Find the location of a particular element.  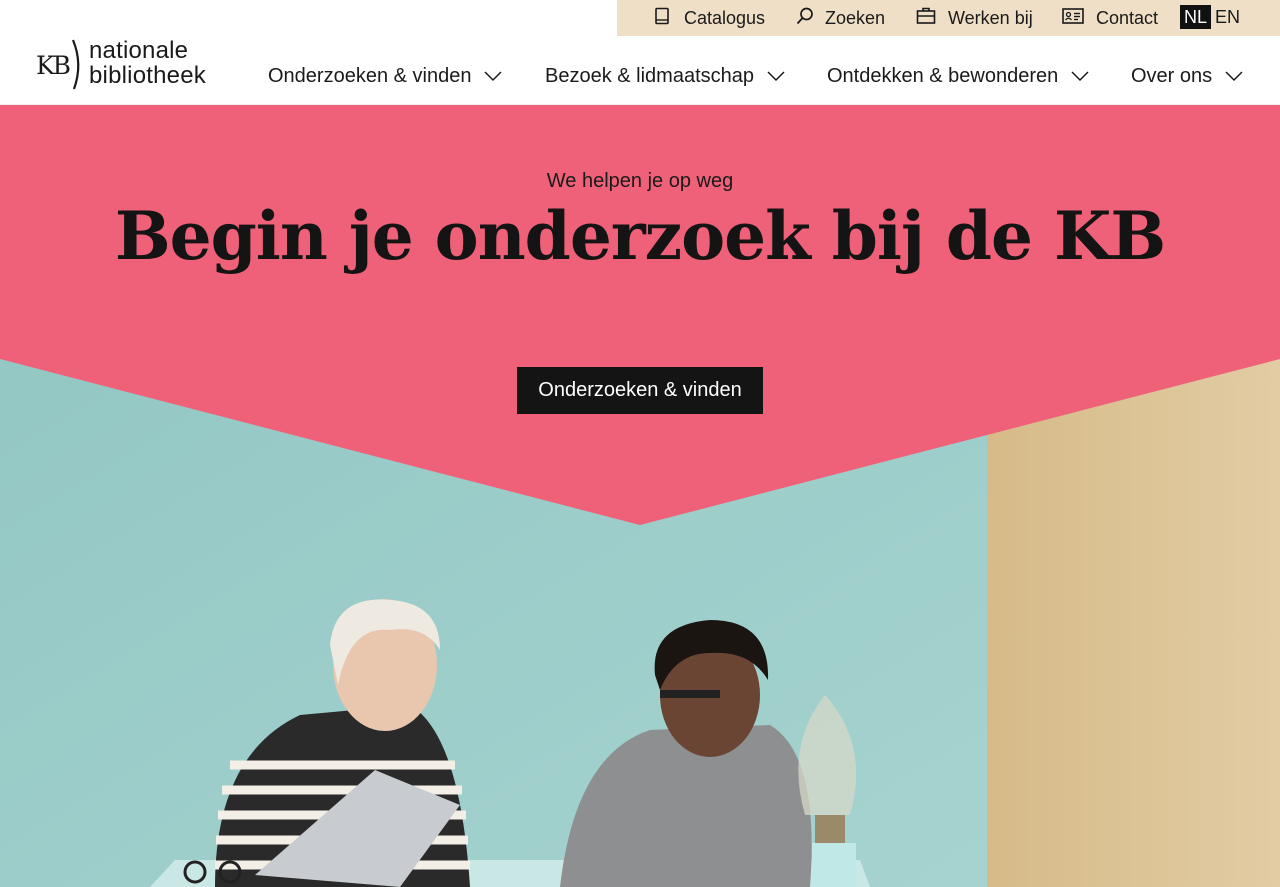

nav-item-label: Ontdekken & bewonderen is located at coordinates (943, 75).